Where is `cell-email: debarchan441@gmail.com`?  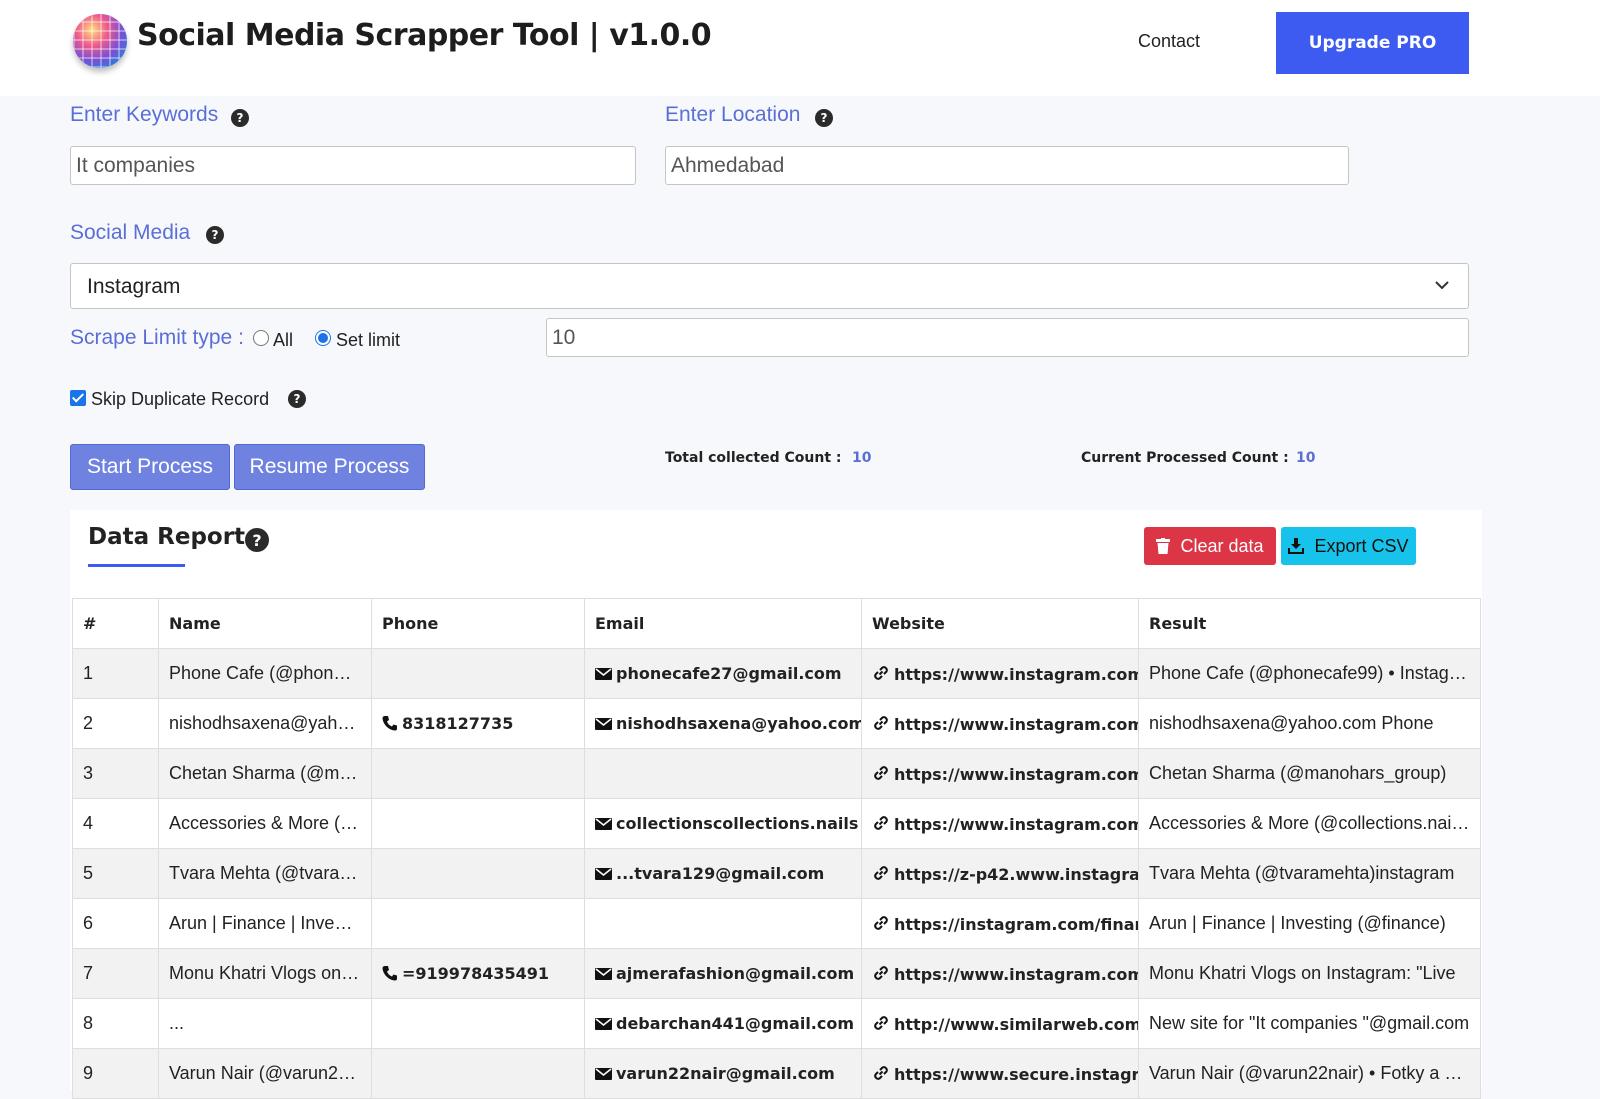
cell-email: debarchan441@gmail.com is located at coordinates (723, 1023).